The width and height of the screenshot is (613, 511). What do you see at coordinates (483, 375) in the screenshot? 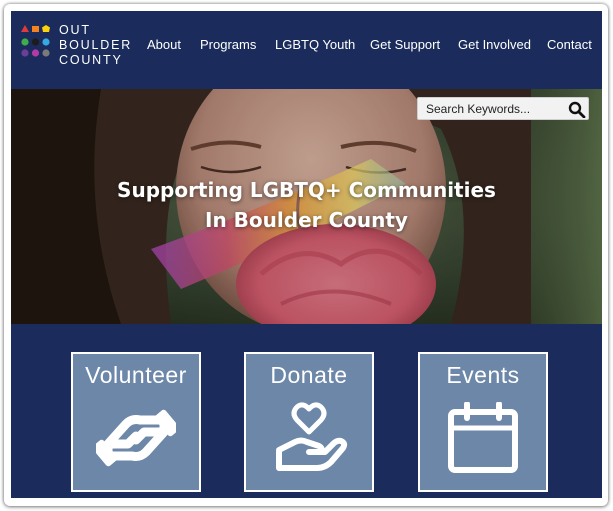
I see `events-label: Events` at bounding box center [483, 375].